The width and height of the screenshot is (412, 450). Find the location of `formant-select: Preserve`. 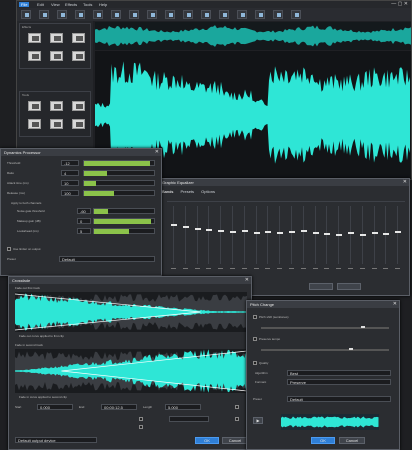

formant-select: Preserve is located at coordinates (339, 382).